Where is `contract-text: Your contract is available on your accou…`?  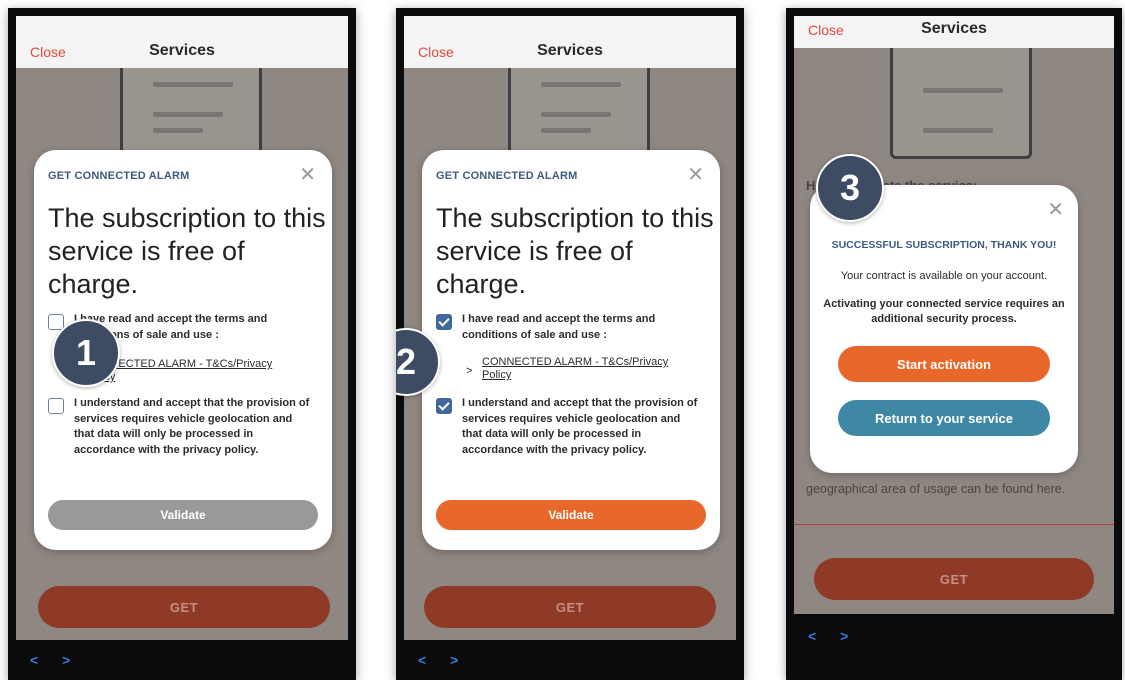
contract-text: Your contract is available on your accou… is located at coordinates (944, 276).